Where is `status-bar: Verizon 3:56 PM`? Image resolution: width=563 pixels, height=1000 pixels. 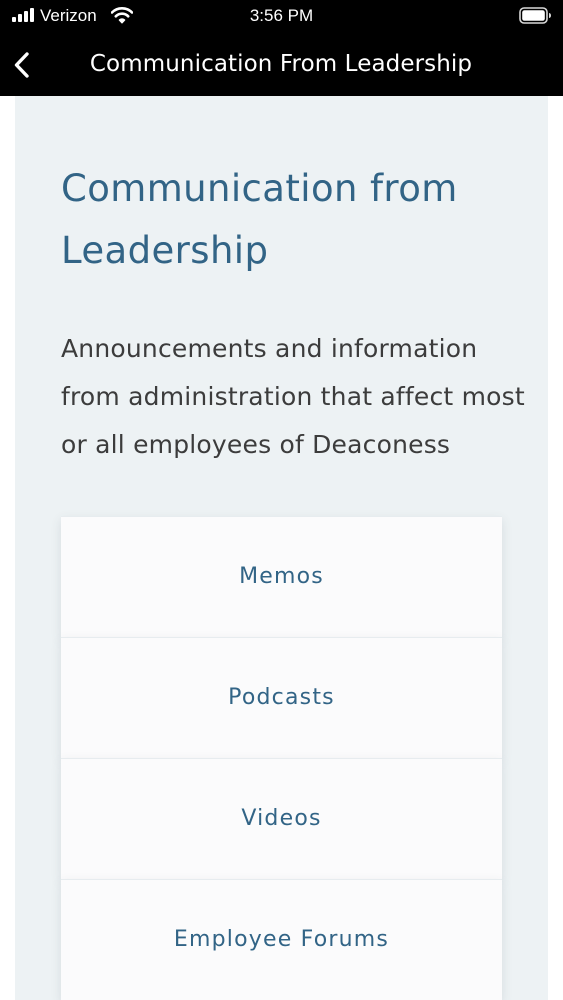
status-bar: Verizon 3:56 PM is located at coordinates (281, 16).